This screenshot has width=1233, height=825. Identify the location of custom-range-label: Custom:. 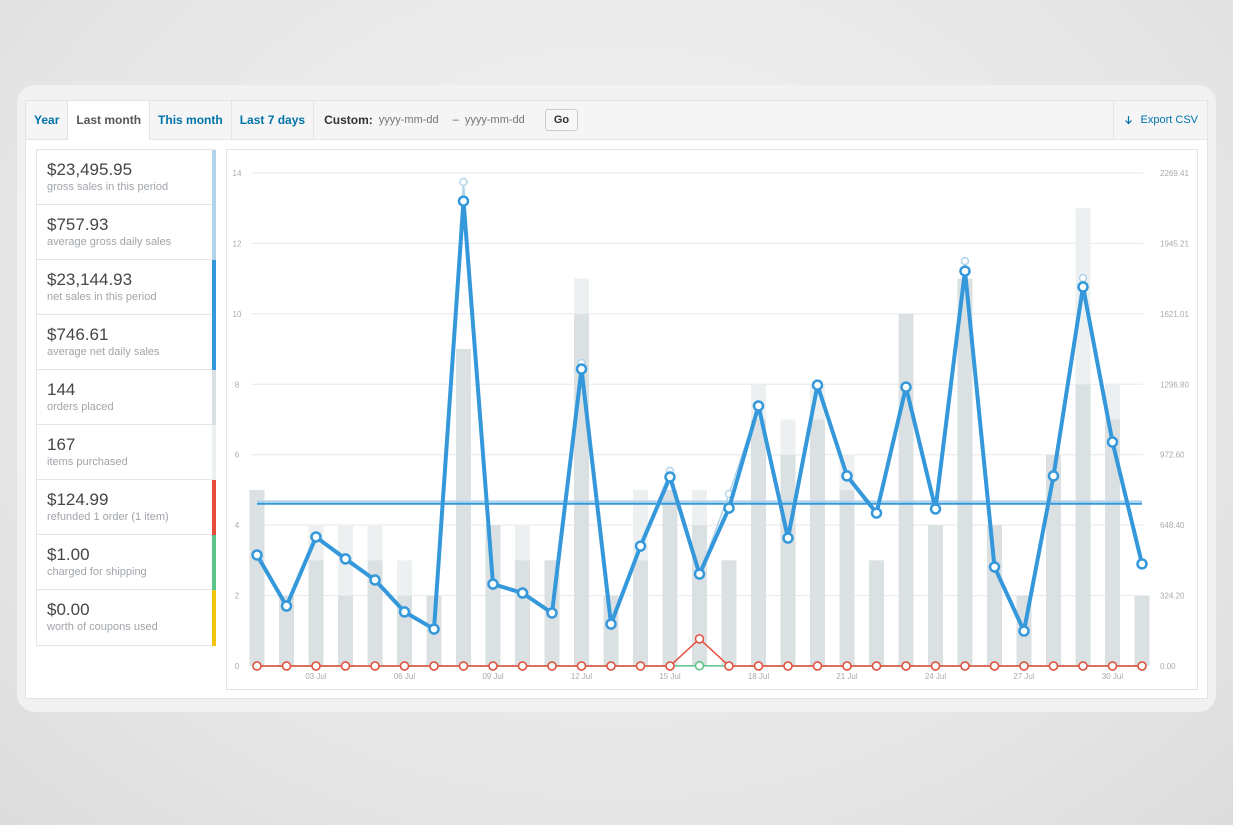
(348, 120).